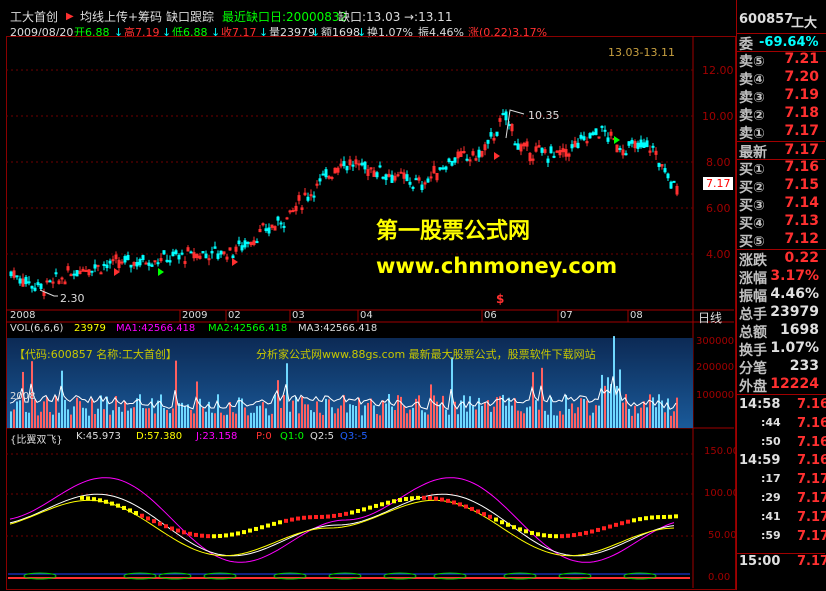  What do you see at coordinates (789, 42) in the screenshot?
I see `weibi-value: -69.64%` at bounding box center [789, 42].